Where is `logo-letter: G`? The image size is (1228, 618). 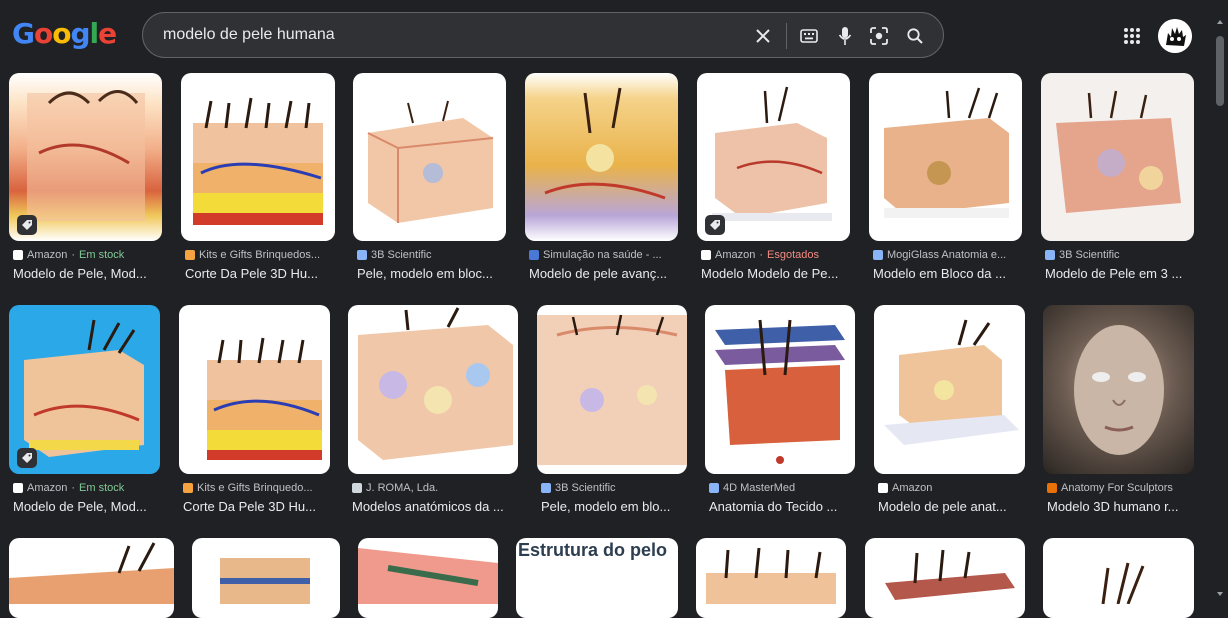
logo-letter: G is located at coordinates (23, 33).